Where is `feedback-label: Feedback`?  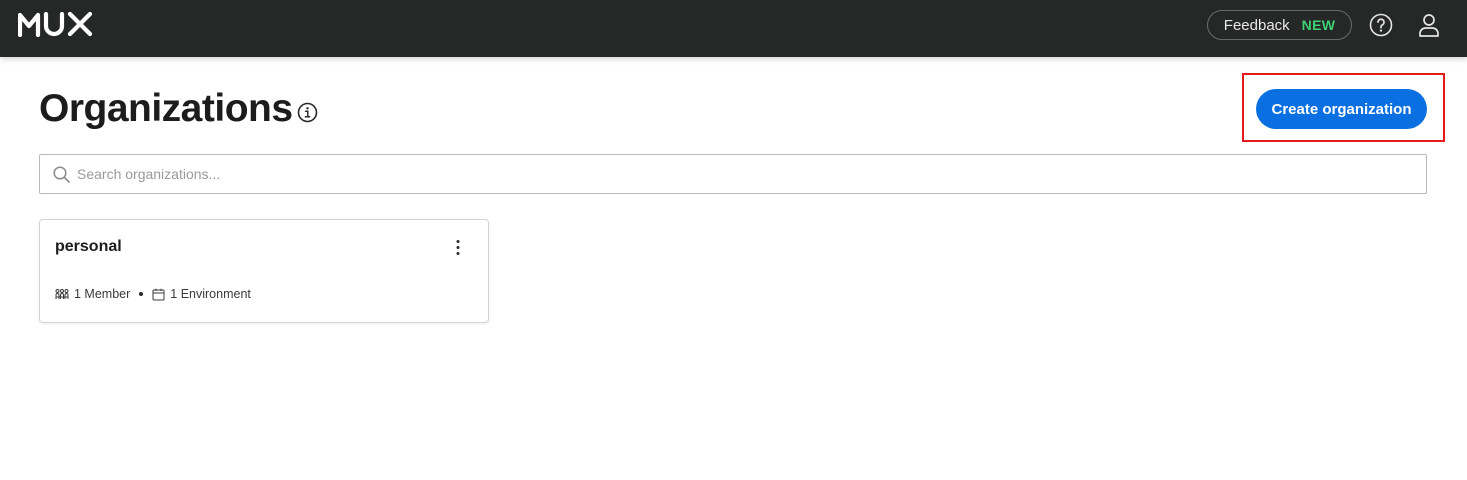
feedback-label: Feedback is located at coordinates (1256, 25).